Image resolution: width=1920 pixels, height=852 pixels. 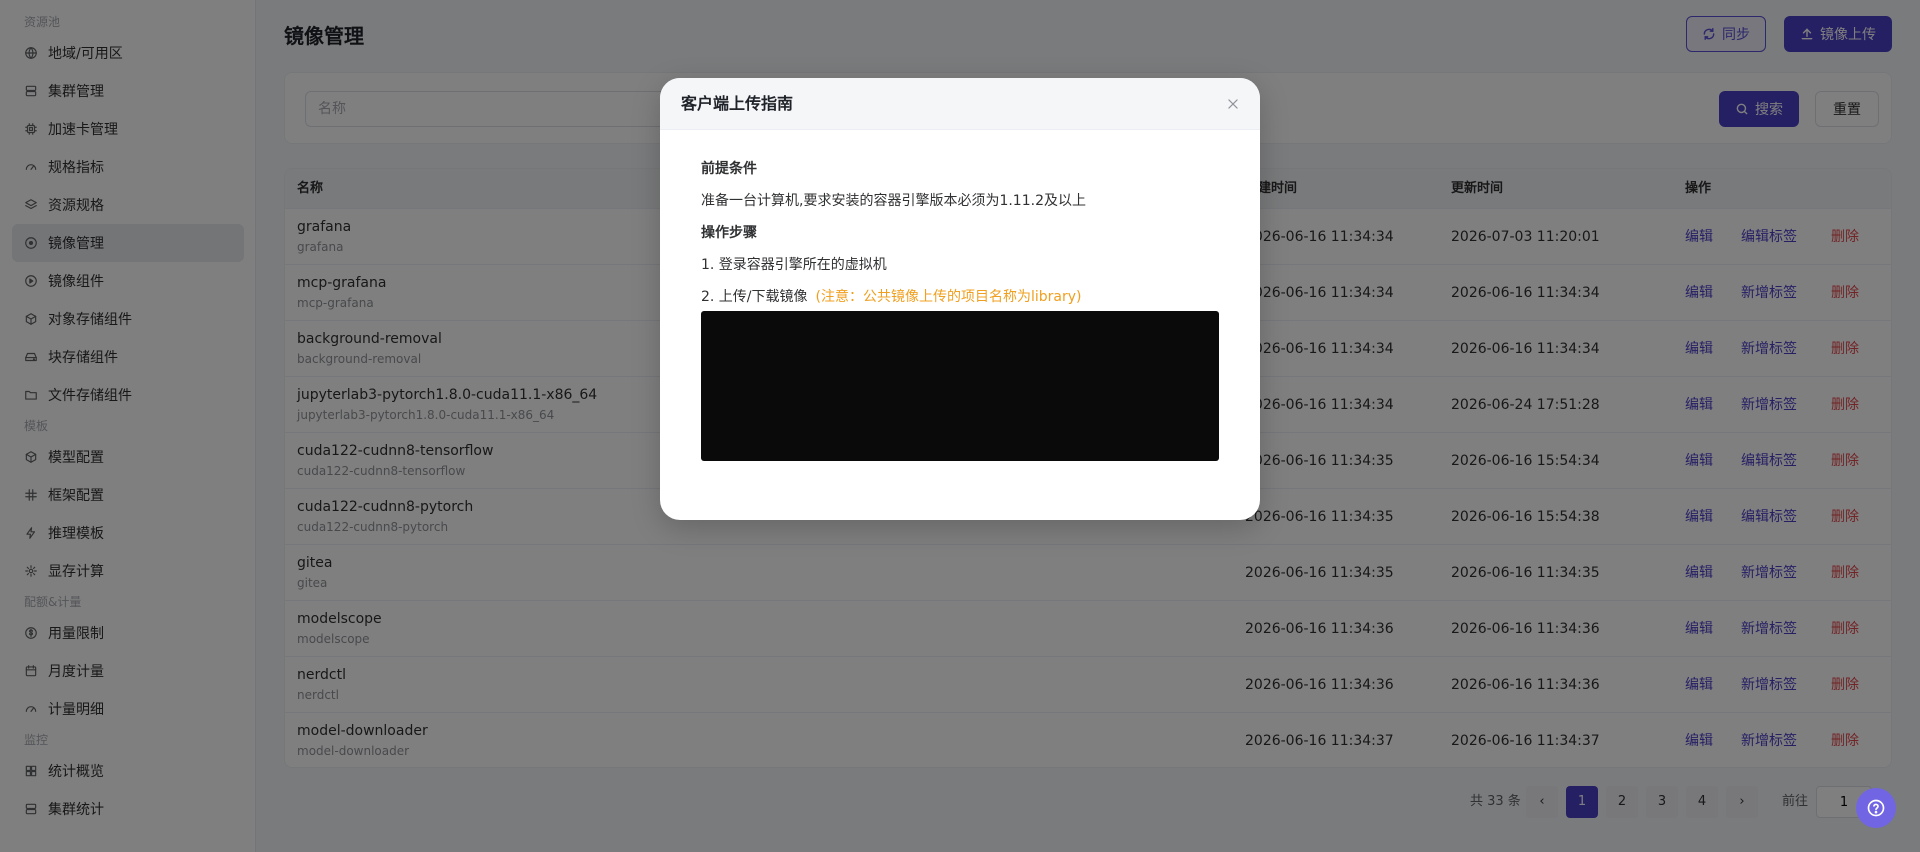 What do you see at coordinates (737, 103) in the screenshot?
I see `dialog-title: 客户端上传指南` at bounding box center [737, 103].